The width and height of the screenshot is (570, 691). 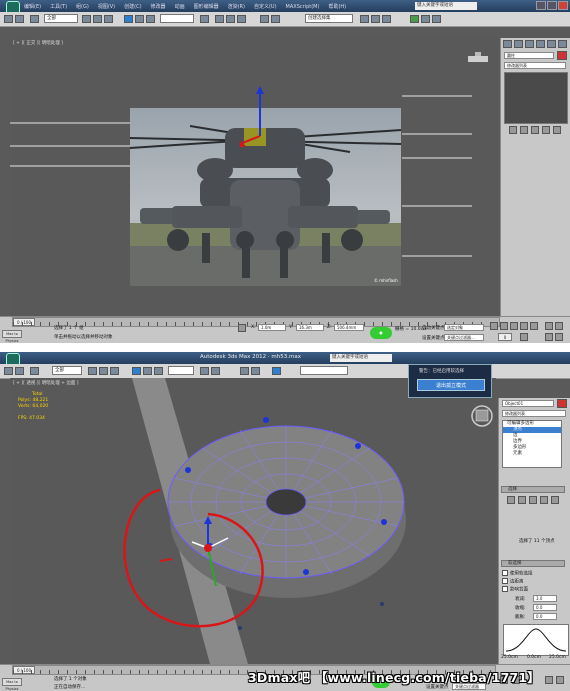 What do you see at coordinates (150, 19) in the screenshot?
I see `scale-icon` at bounding box center [150, 19].